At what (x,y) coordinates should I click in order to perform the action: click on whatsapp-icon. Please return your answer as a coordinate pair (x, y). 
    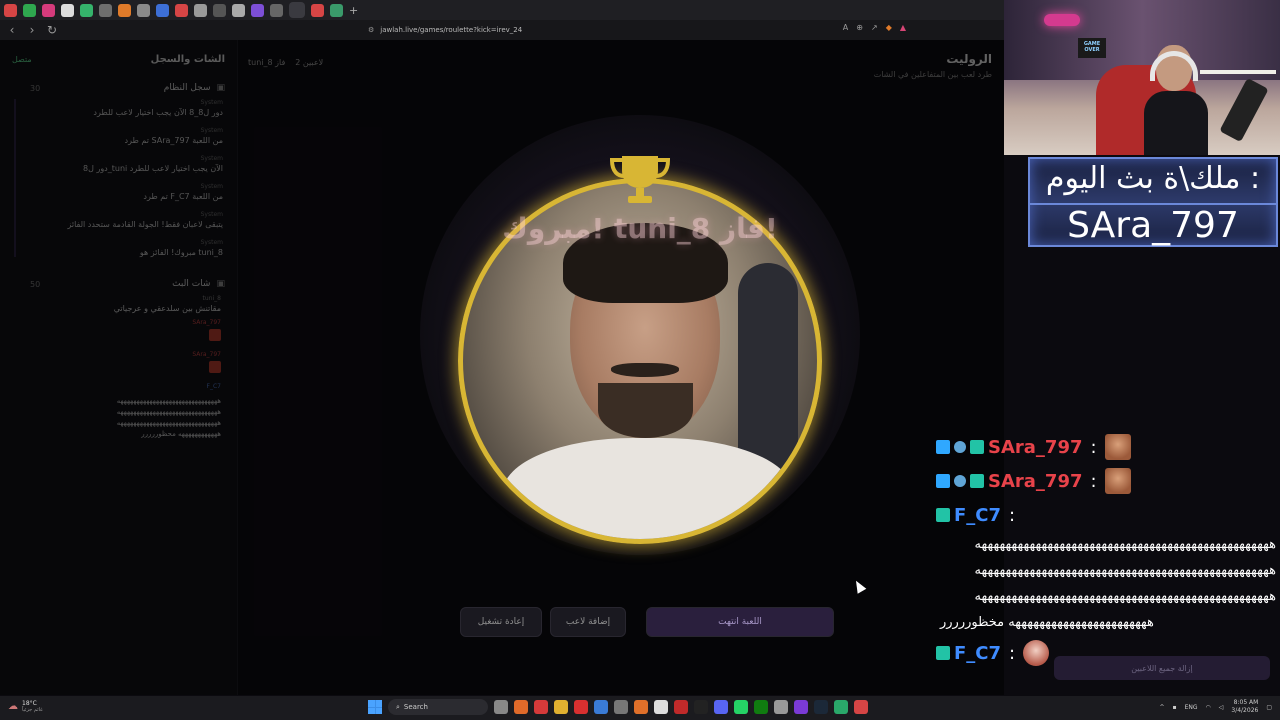
    Looking at the image, I should click on (741, 707).